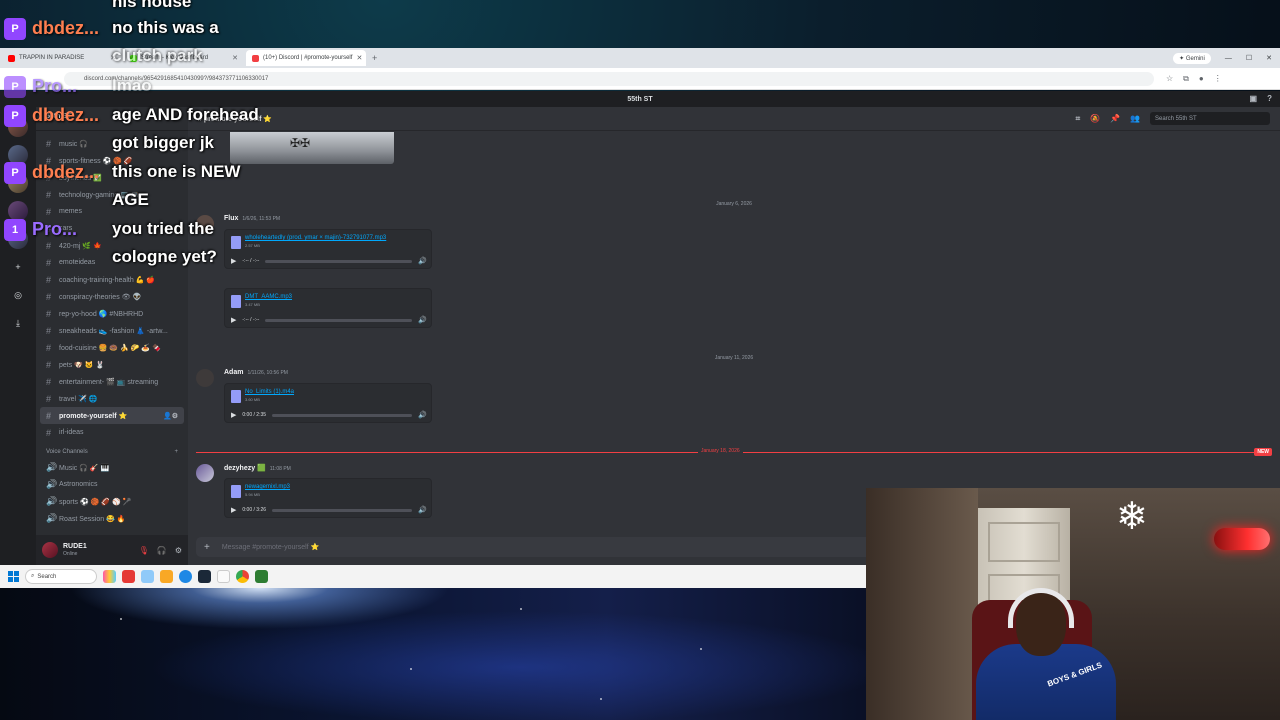  I want to click on file-link: No_Limits (1).m4a, so click(269, 392).